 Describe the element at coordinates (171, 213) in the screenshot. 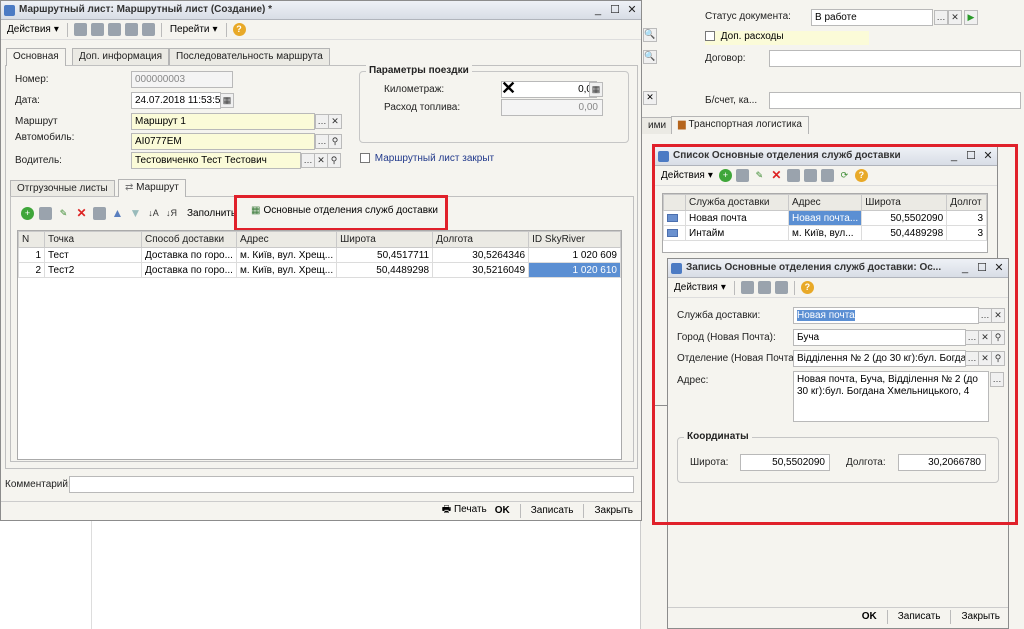

I see `sort-desc-icon: ↓Я` at that location.